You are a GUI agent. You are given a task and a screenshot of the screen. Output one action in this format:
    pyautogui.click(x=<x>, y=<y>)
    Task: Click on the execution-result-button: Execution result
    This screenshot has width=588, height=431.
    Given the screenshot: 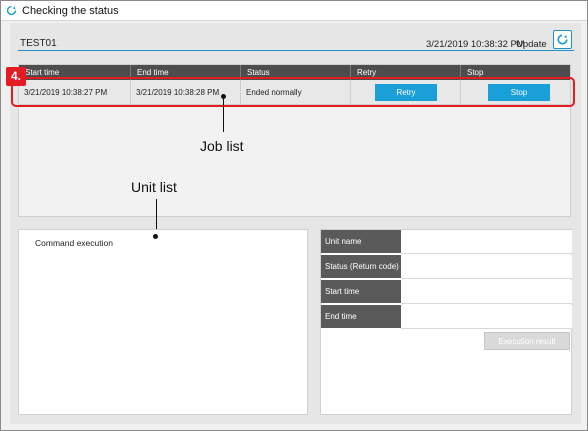 What is the action you would take?
    pyautogui.click(x=527, y=341)
    